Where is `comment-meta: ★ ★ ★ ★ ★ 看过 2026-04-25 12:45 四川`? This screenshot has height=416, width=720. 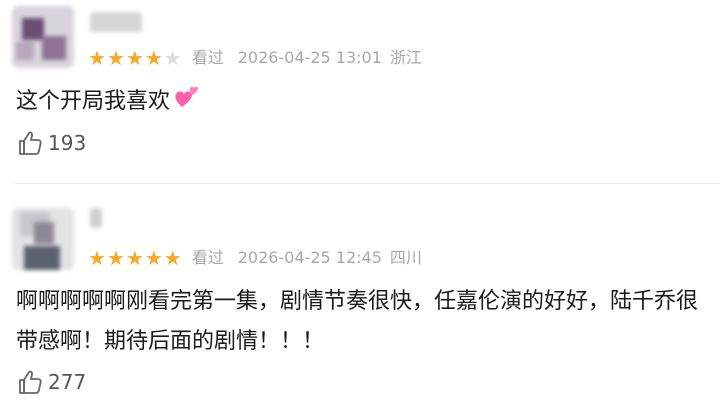 comment-meta: ★ ★ ★ ★ ★ 看过 2026-04-25 12:45 四川 is located at coordinates (255, 258).